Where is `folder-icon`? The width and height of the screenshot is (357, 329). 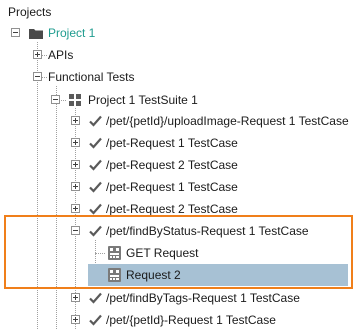
folder-icon is located at coordinates (36, 33).